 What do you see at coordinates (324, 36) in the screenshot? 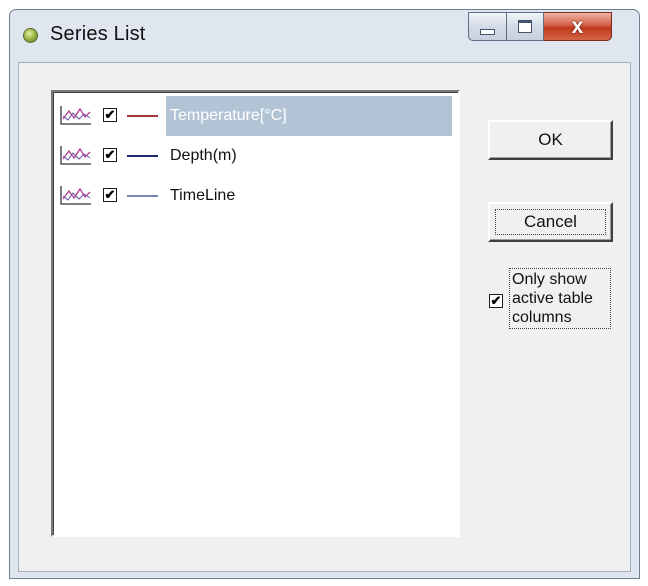
I see `title-bar: Series List x` at bounding box center [324, 36].